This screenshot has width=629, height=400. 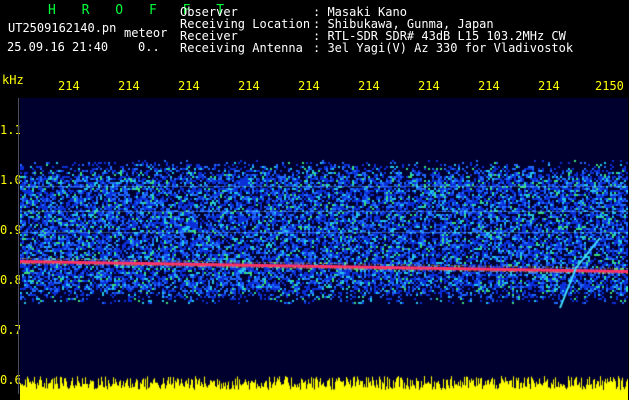 I want to click on x-tick-label: 2150, so click(x=609, y=86).